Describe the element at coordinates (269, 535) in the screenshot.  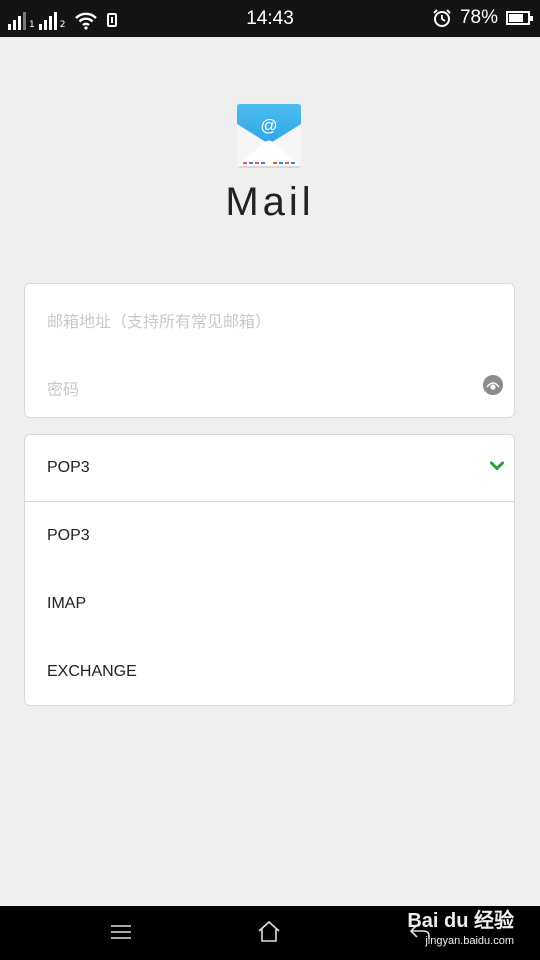
I see `protocol-option-pop3: POP3` at that location.